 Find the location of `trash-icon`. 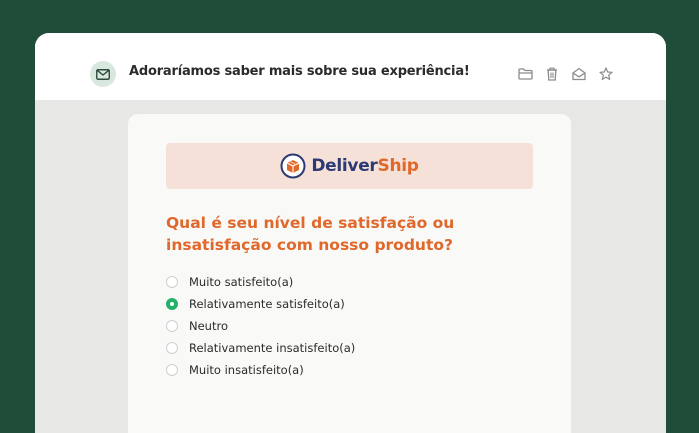

trash-icon is located at coordinates (552, 74).